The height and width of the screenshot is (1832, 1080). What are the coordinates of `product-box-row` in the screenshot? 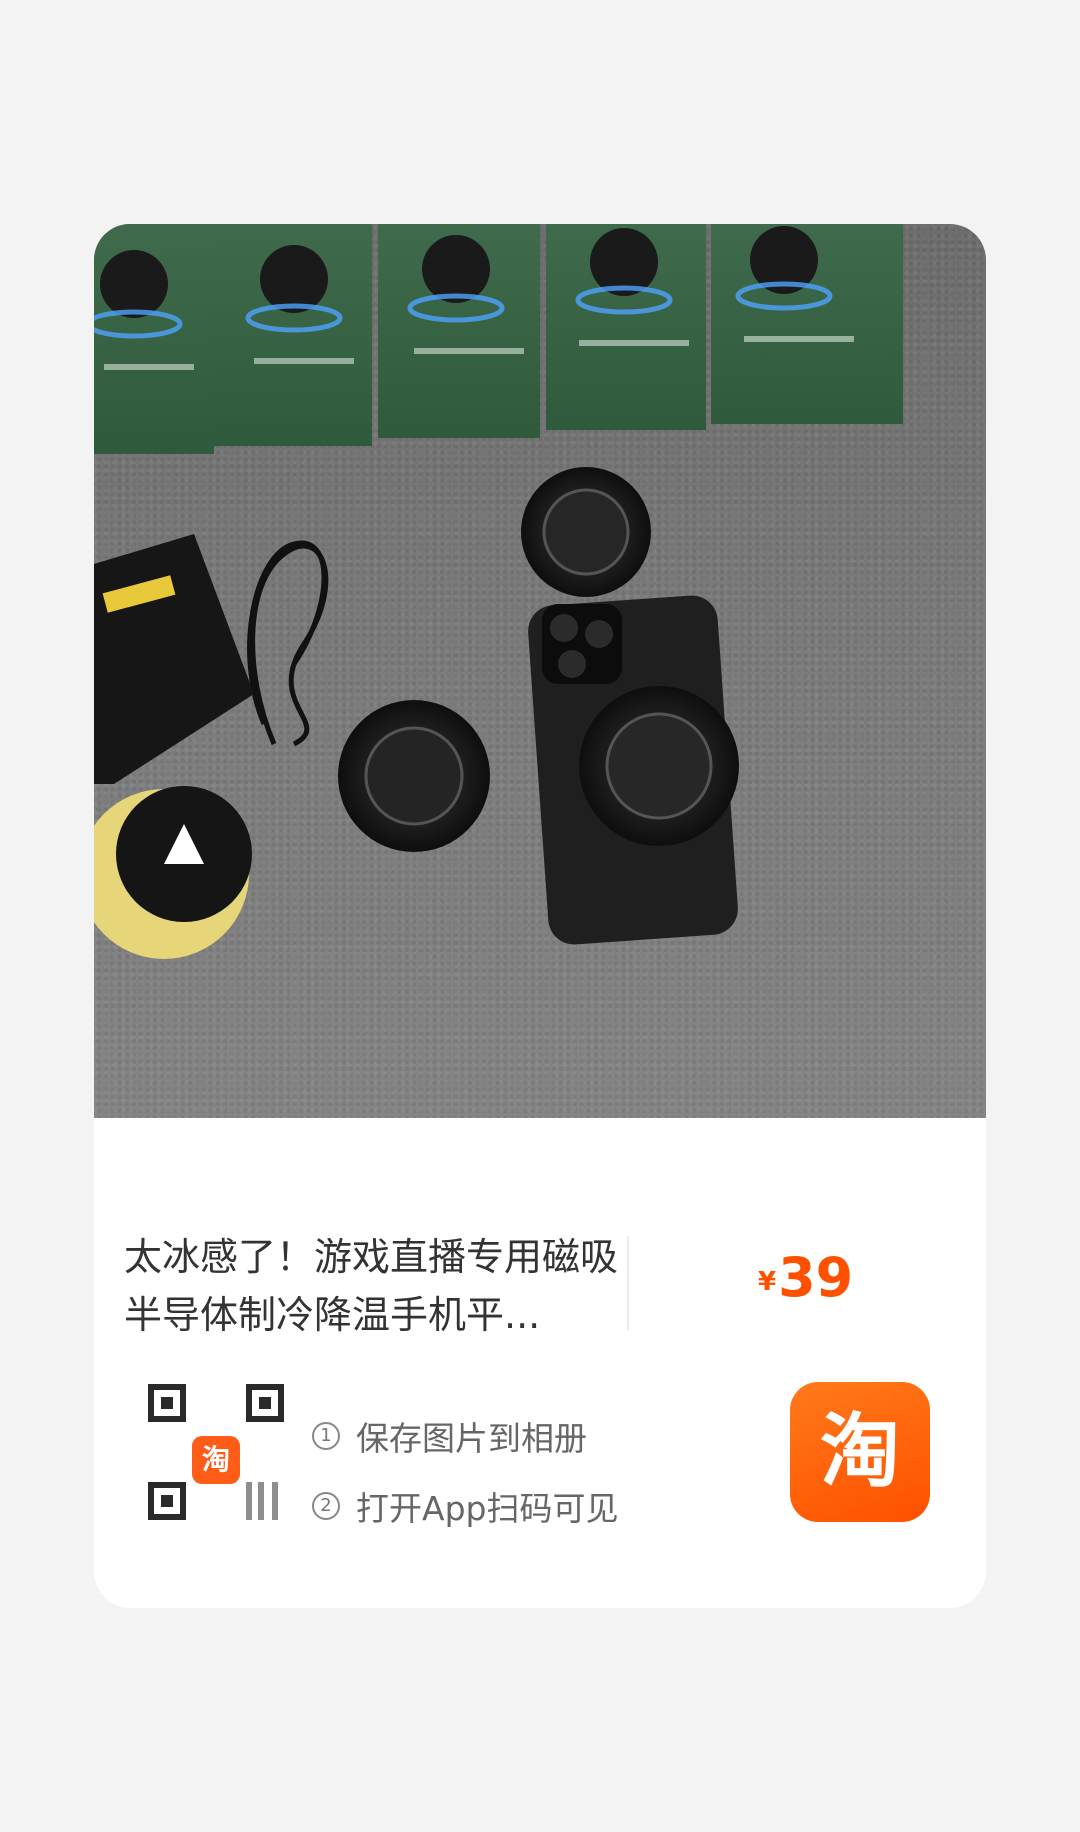 It's located at (498, 339).